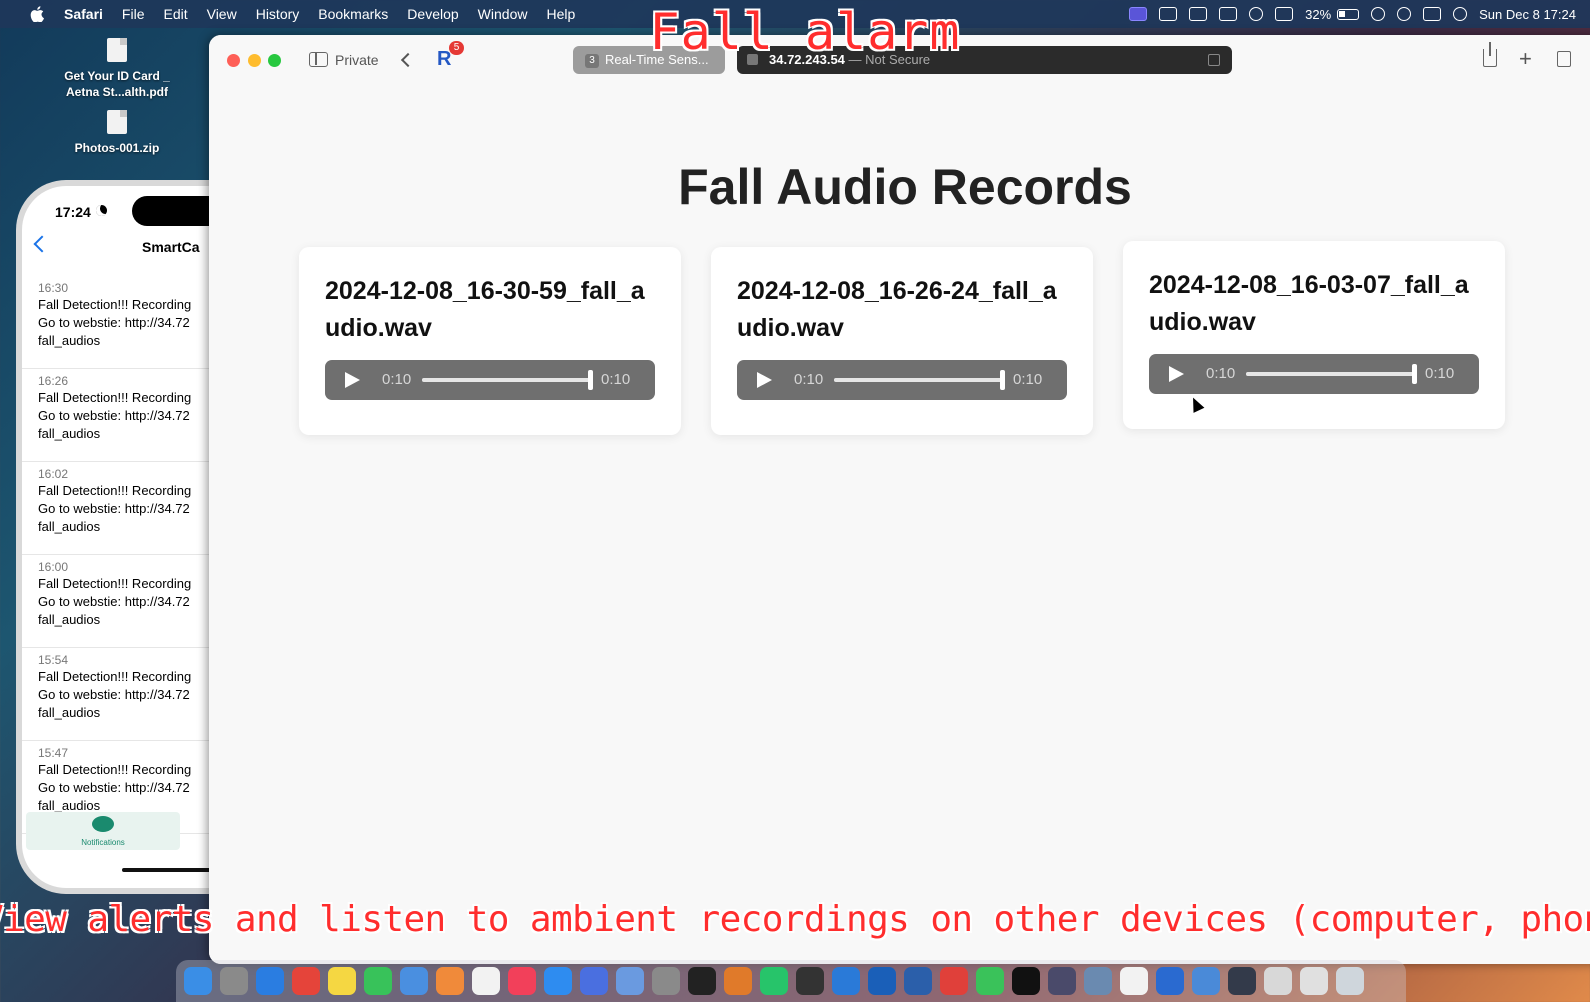 The image size is (1590, 1002). What do you see at coordinates (1098, 981) in the screenshot?
I see `screen-icon` at bounding box center [1098, 981].